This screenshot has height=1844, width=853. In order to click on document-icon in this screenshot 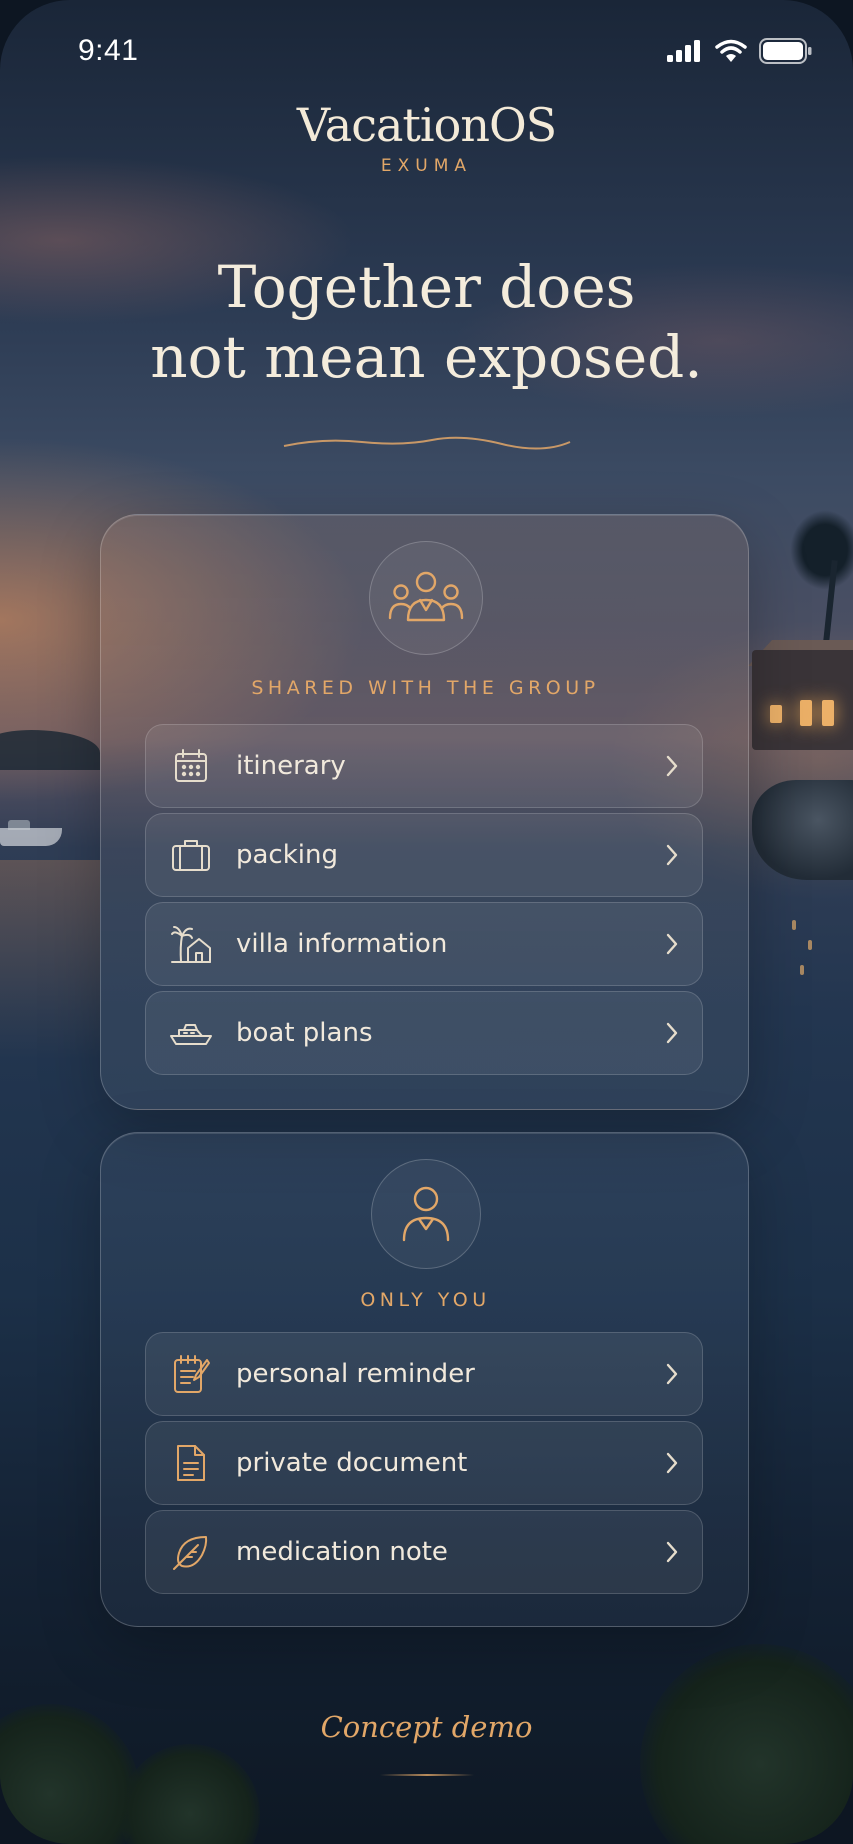, I will do `click(191, 1463)`.